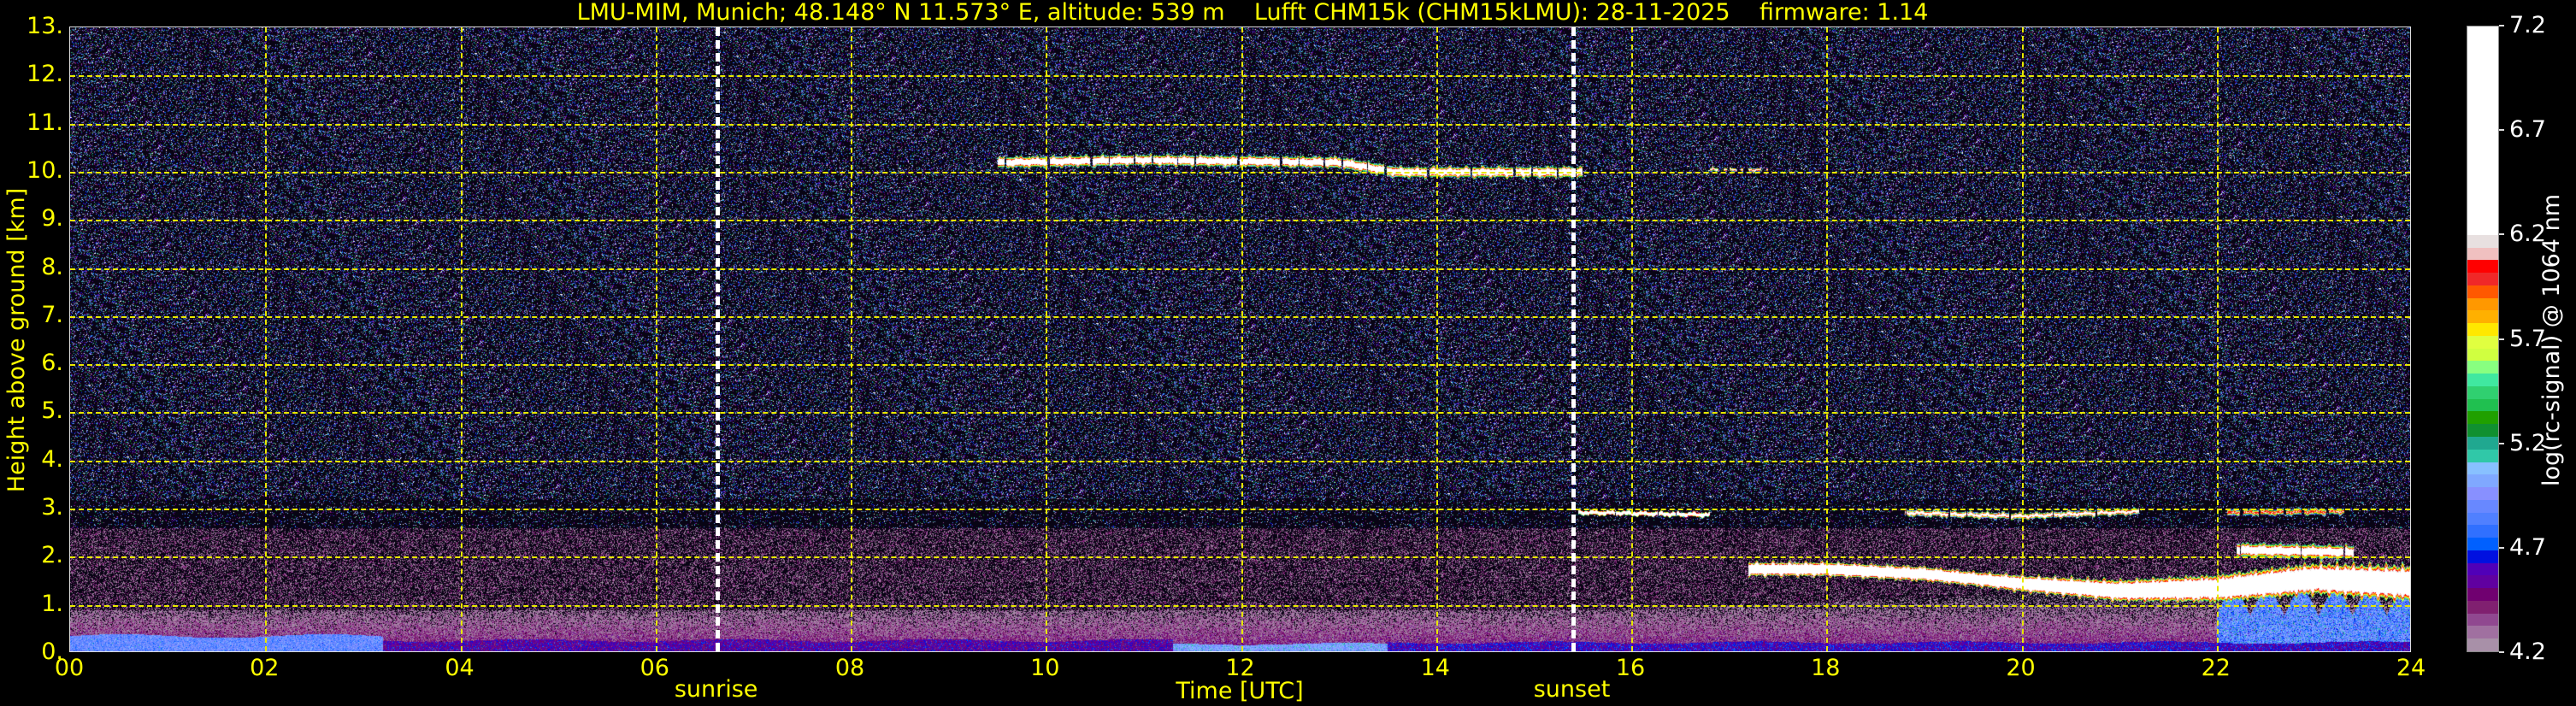  What do you see at coordinates (1240, 691) in the screenshot?
I see `x-axis-label: Time [UTC]` at bounding box center [1240, 691].